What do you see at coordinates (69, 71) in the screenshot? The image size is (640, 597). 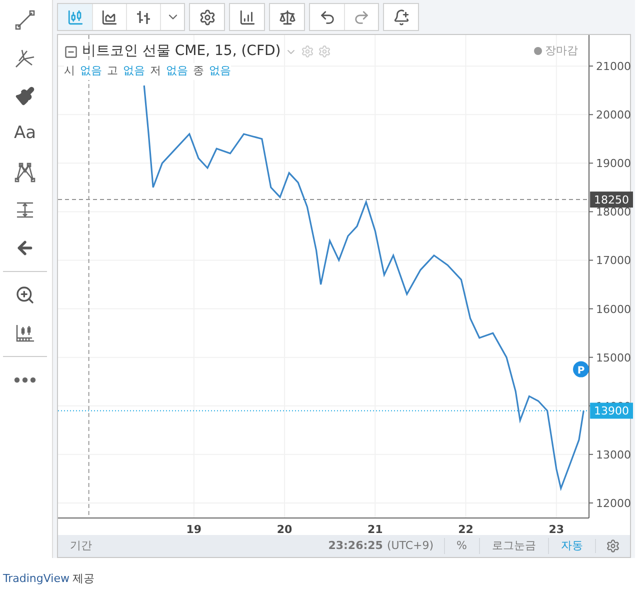 I see `ohlc-label: 시` at bounding box center [69, 71].